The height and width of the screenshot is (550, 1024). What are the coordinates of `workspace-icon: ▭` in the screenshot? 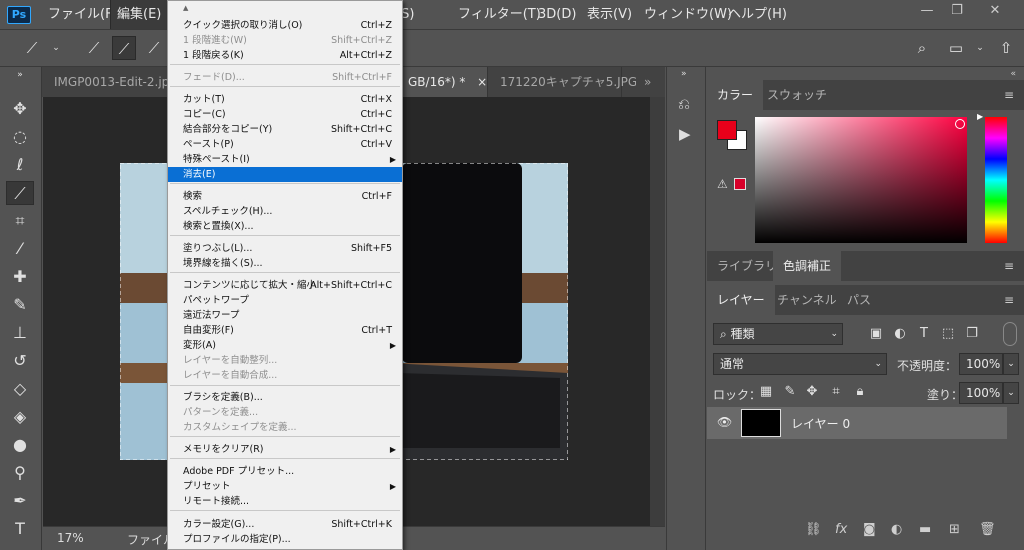 It's located at (956, 48).